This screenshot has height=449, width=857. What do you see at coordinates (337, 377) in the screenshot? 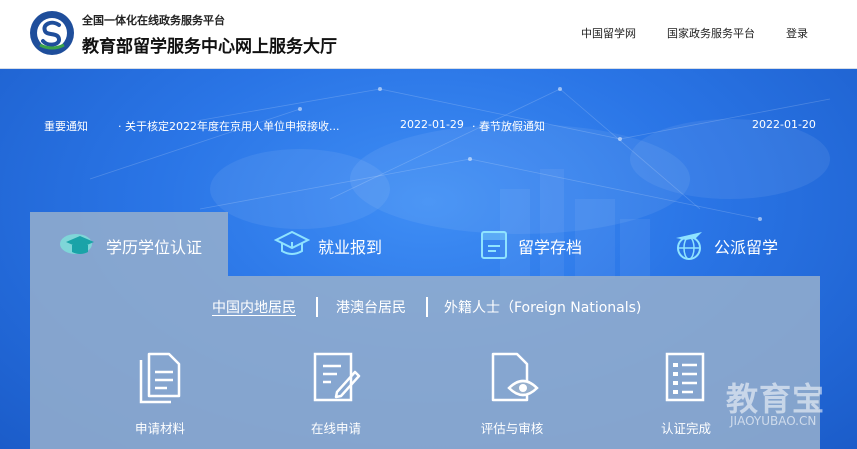
I see `edit-form-icon` at bounding box center [337, 377].